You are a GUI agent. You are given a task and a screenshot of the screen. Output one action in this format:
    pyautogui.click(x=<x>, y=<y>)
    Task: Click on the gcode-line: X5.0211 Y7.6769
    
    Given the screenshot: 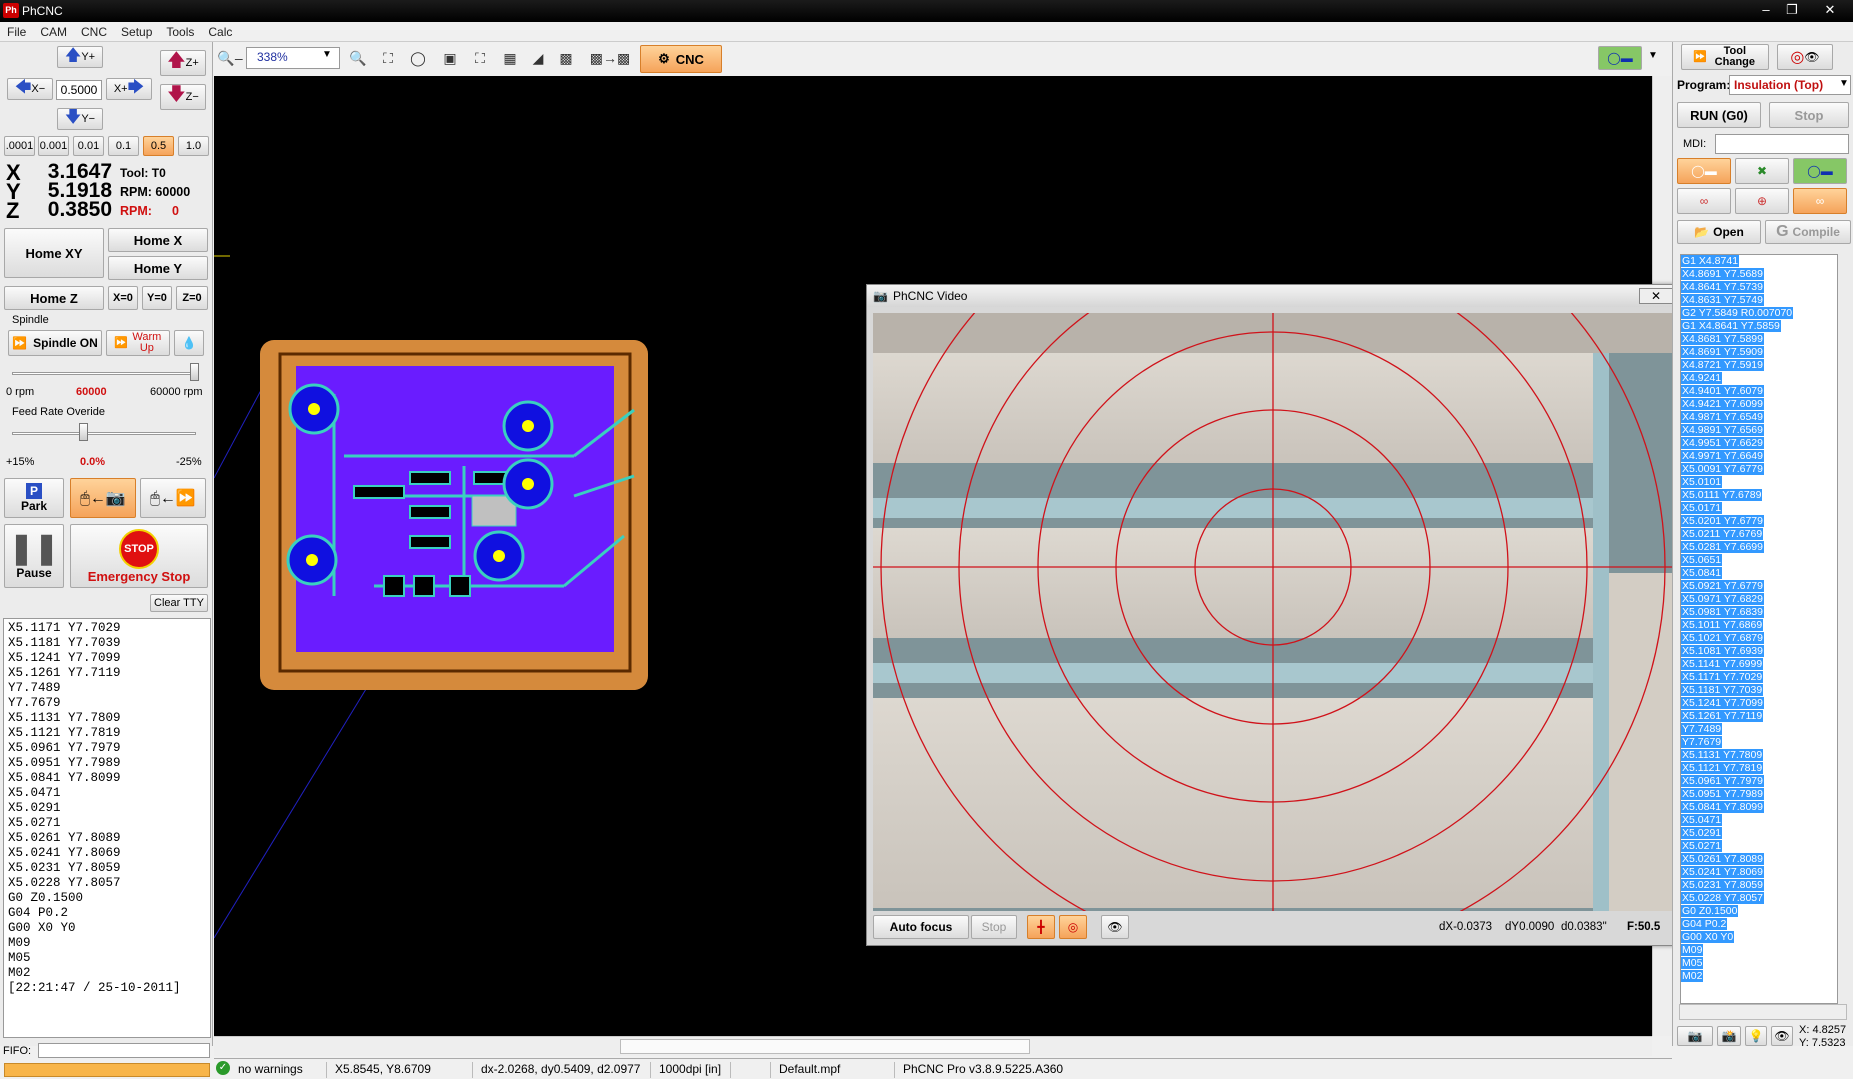 What is the action you would take?
    pyautogui.click(x=1759, y=534)
    